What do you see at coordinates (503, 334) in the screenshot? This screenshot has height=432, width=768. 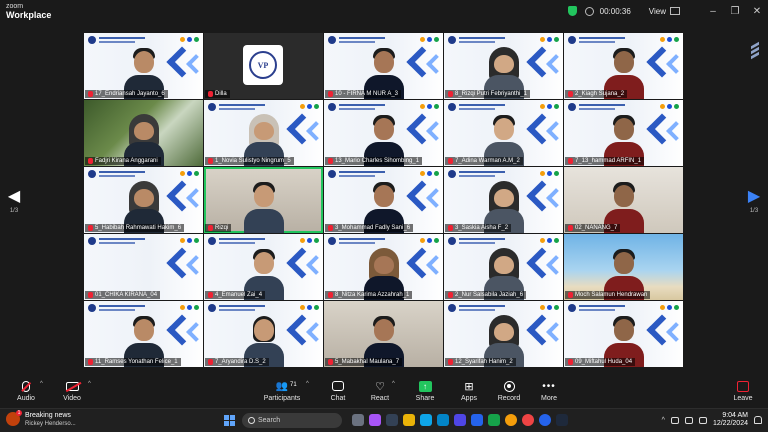 I see `participant-tile: 12_Syarifah Hanim_2` at bounding box center [503, 334].